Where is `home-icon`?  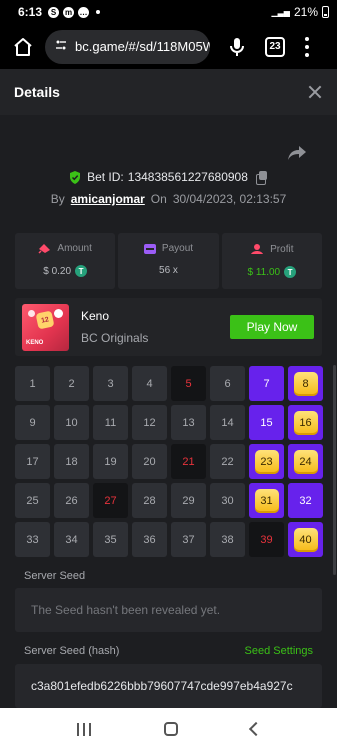 home-icon is located at coordinates (23, 47).